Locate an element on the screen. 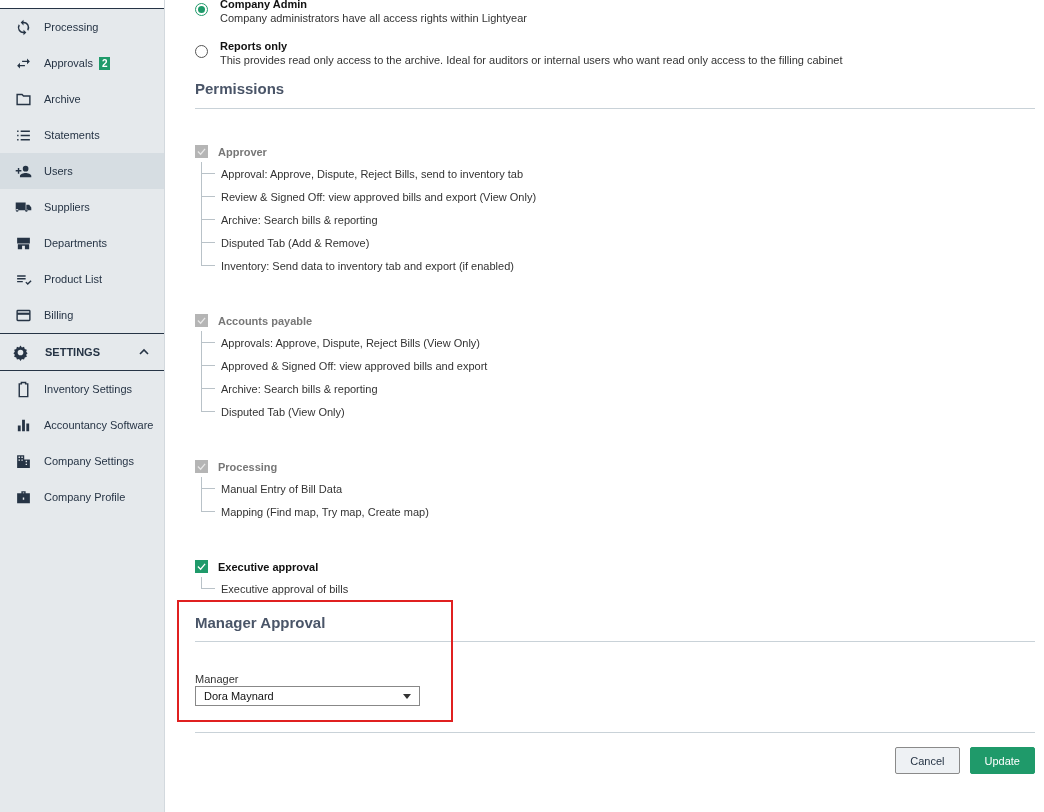 Image resolution: width=1044 pixels, height=812 pixels. settings-icon is located at coordinates (20, 352).